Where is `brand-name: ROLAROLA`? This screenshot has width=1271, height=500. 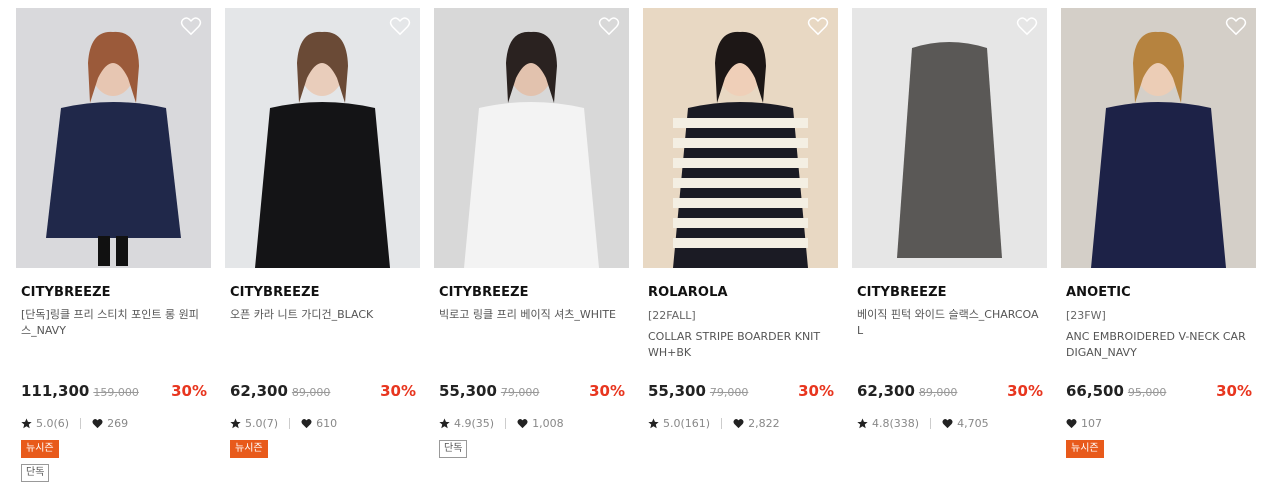
brand-name: ROLAROLA is located at coordinates (740, 292).